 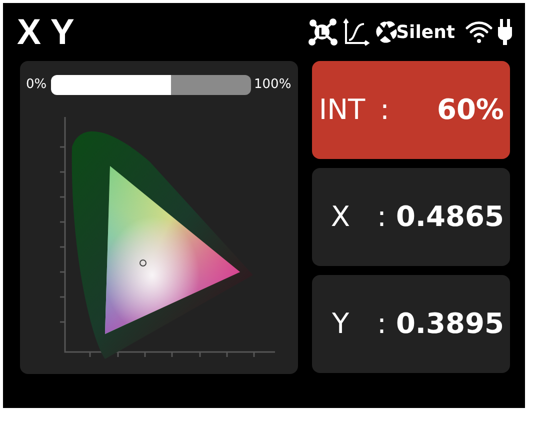 What do you see at coordinates (341, 217) in the screenshot?
I see `reading-label: X` at bounding box center [341, 217].